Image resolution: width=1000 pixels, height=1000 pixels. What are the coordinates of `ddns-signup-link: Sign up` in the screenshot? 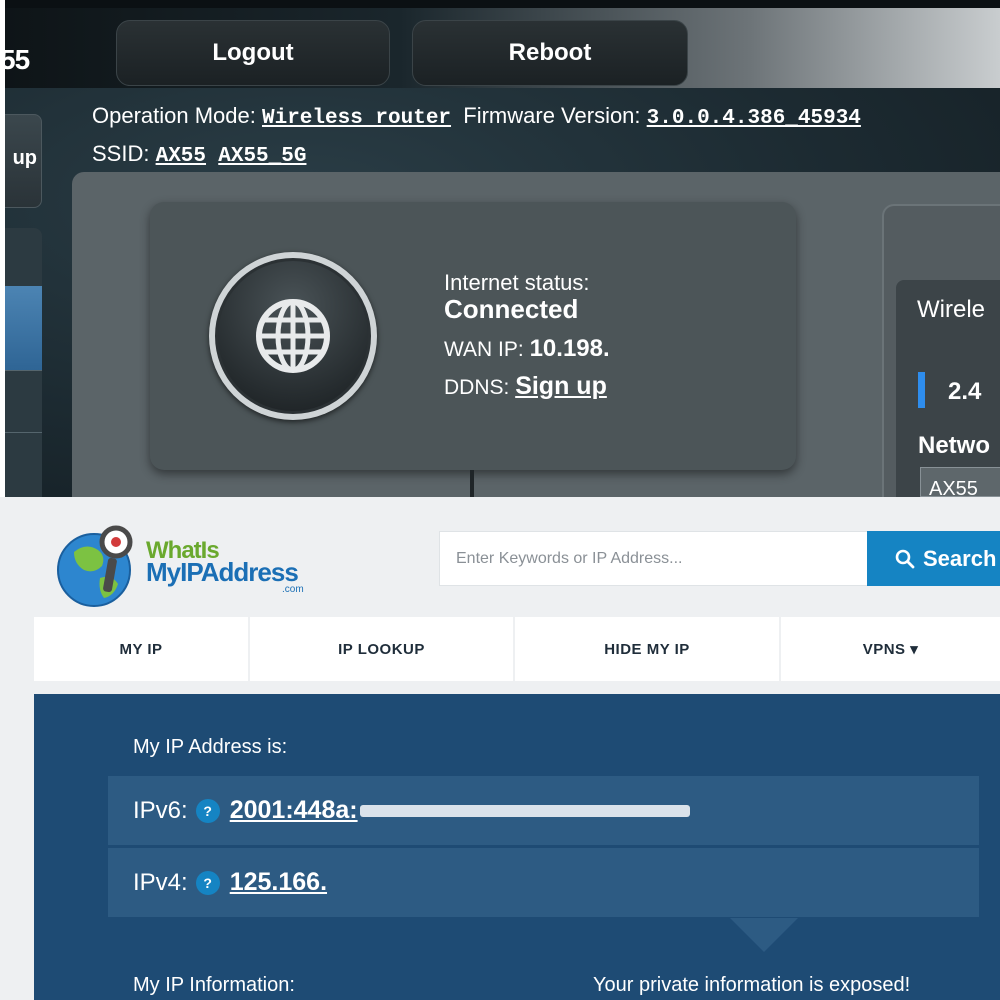 It's located at (561, 386).